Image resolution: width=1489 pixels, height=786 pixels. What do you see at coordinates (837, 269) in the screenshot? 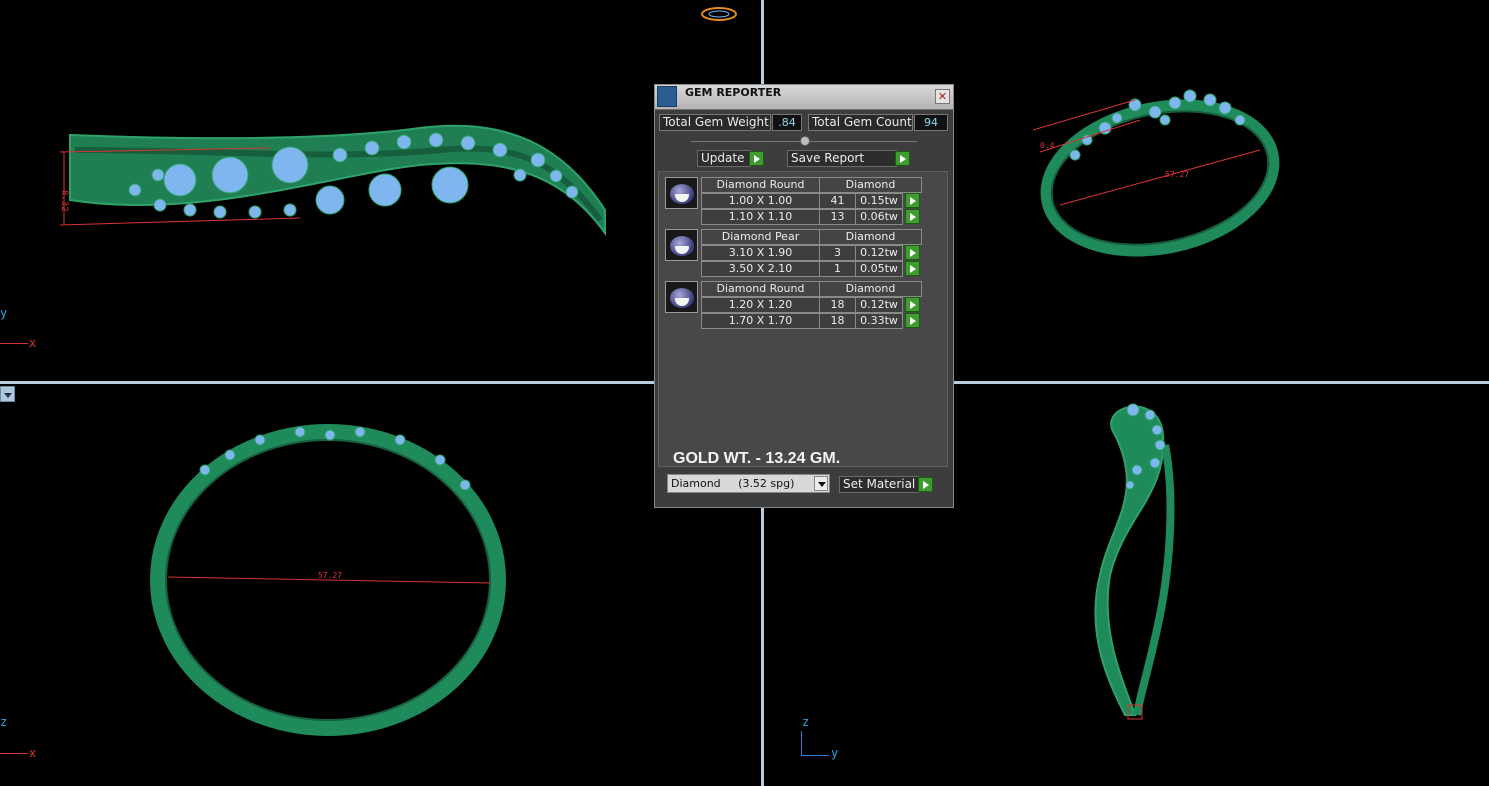
I see `gem-count: 1` at bounding box center [837, 269].